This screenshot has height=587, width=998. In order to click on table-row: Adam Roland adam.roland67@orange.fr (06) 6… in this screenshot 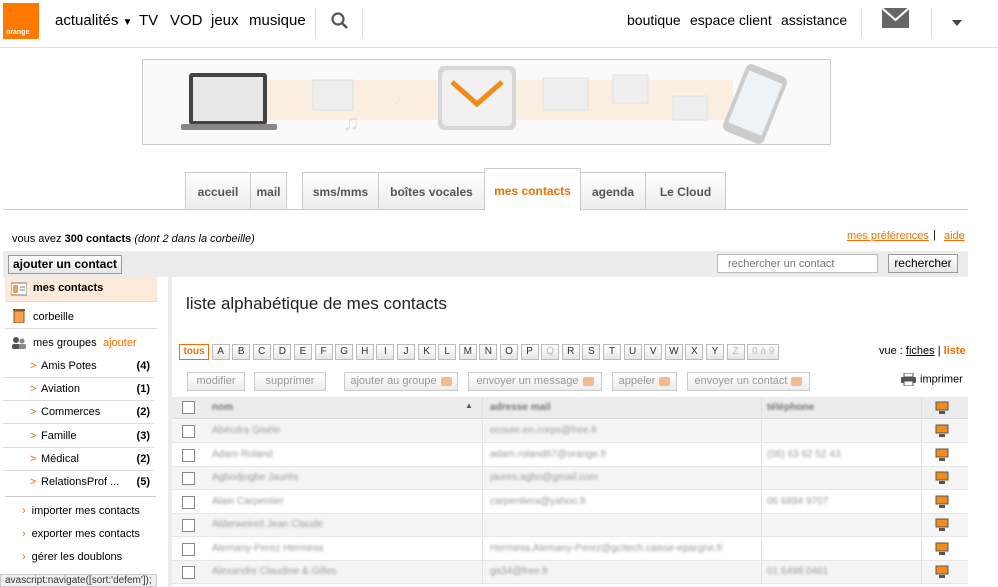, I will do `click(570, 455)`.